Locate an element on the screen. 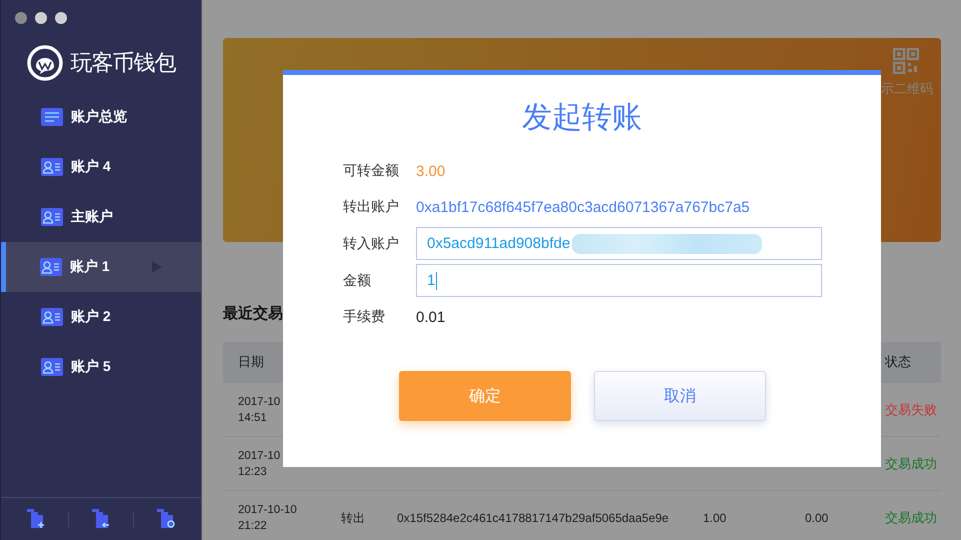  qr-label: 示二维码 is located at coordinates (907, 89).